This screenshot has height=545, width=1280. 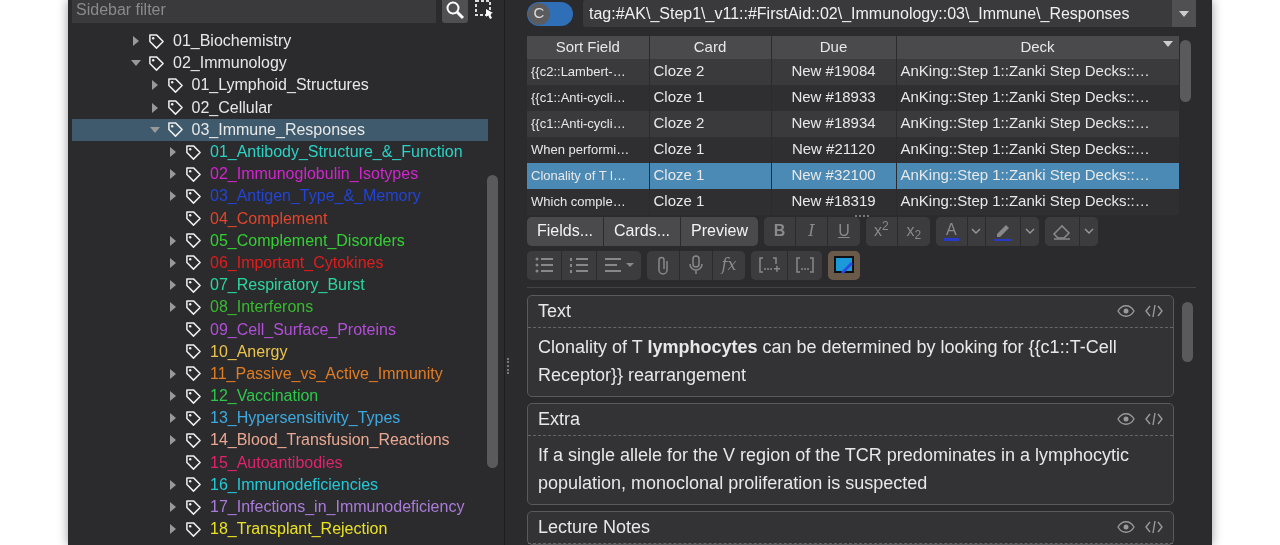 What do you see at coordinates (850, 361) in the screenshot?
I see `field-text: Clonality of T lymphocytes can be determined by looking for {{c1::T-Cell Receptor}} rearrangement` at bounding box center [850, 361].